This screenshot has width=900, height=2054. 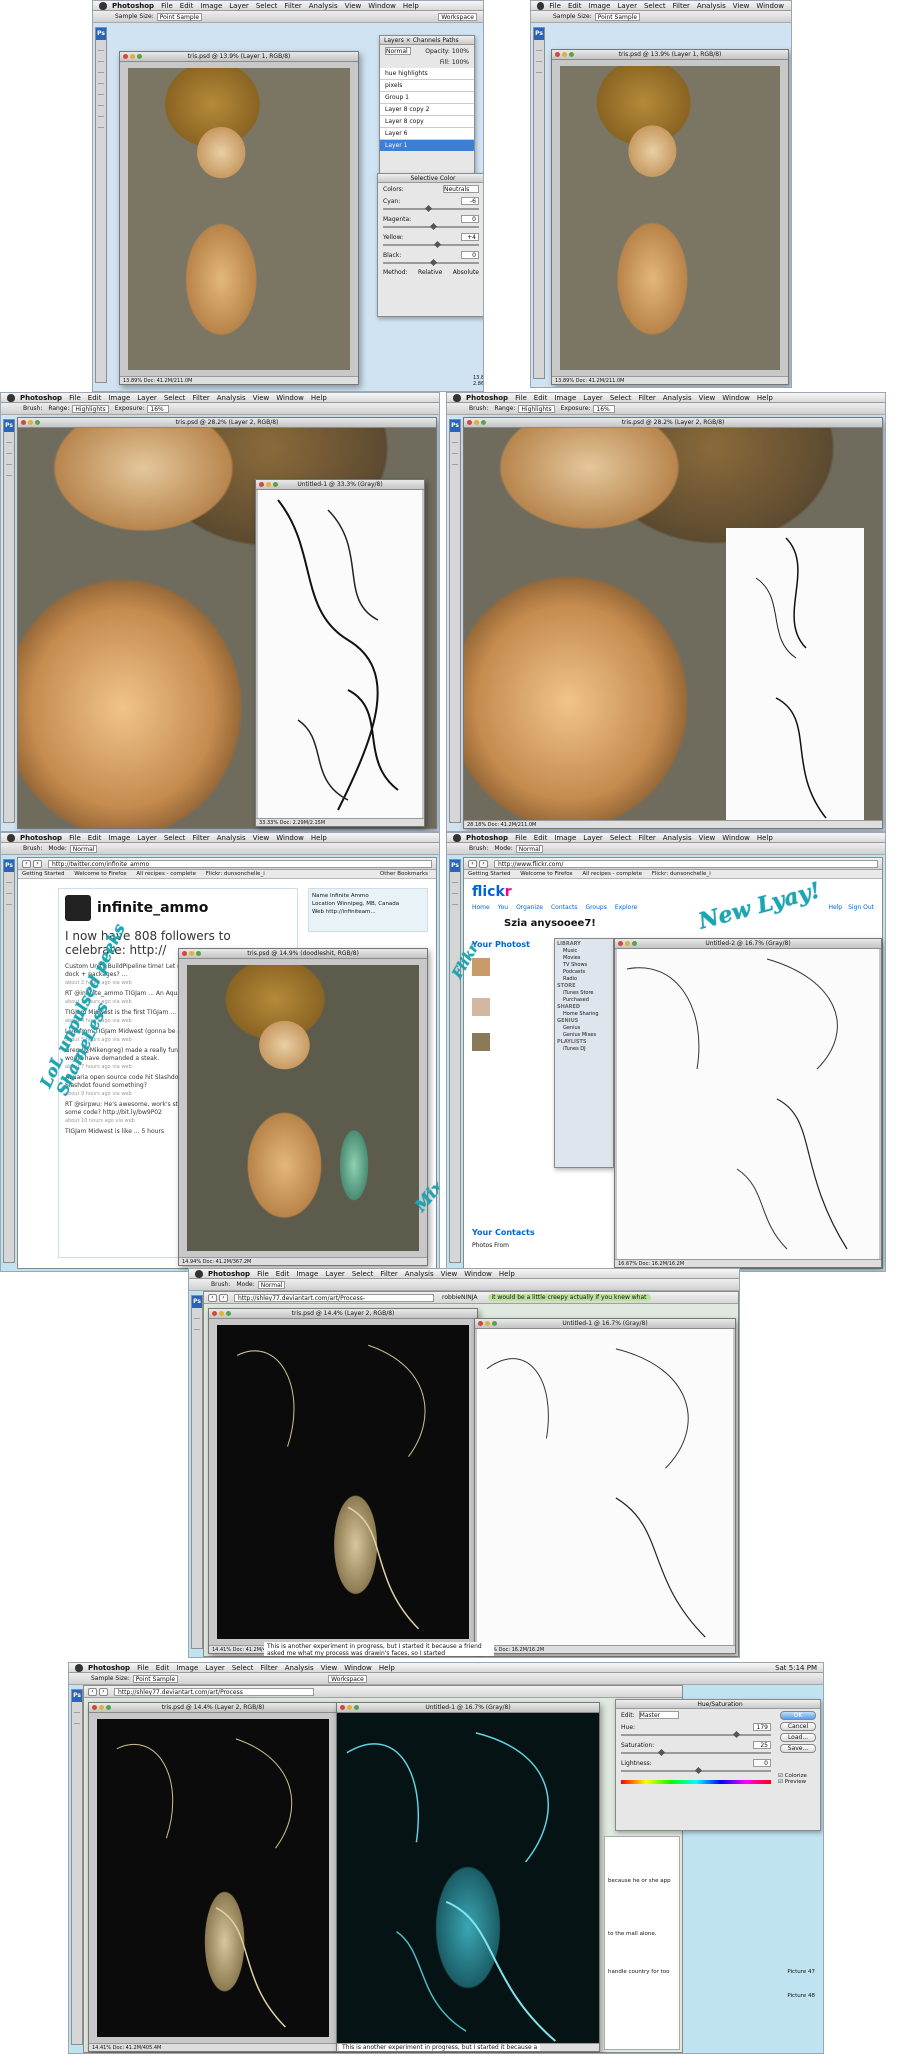 What do you see at coordinates (470, 201) in the screenshot?
I see `selective-color-field: -6` at bounding box center [470, 201].